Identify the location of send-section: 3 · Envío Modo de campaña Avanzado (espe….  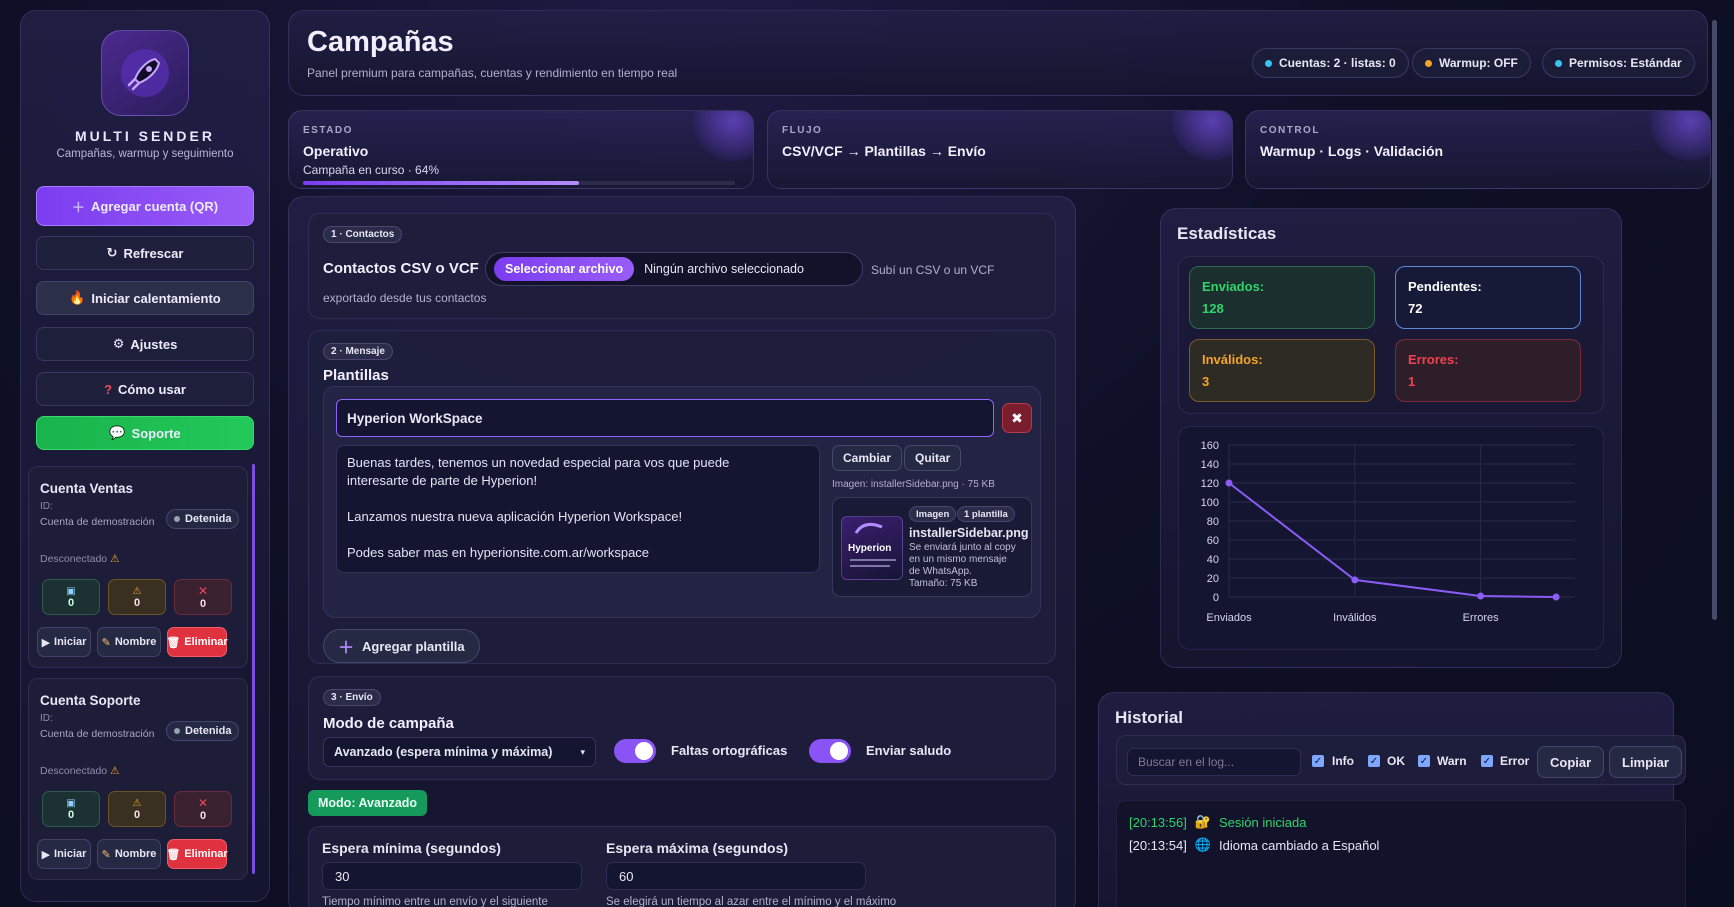
(682, 728).